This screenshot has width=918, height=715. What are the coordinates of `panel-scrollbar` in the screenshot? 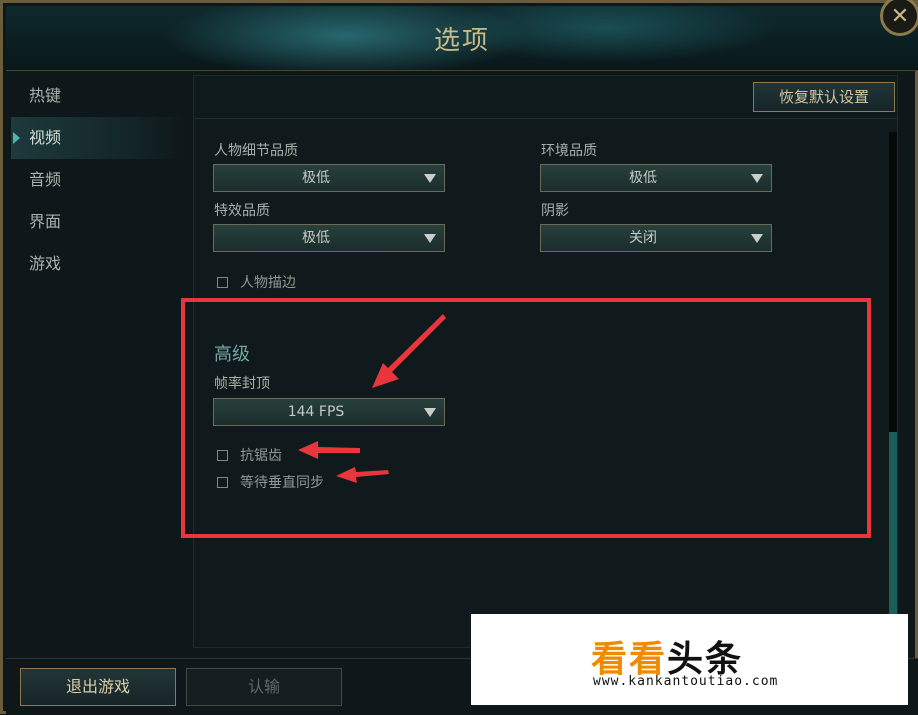 It's located at (893, 387).